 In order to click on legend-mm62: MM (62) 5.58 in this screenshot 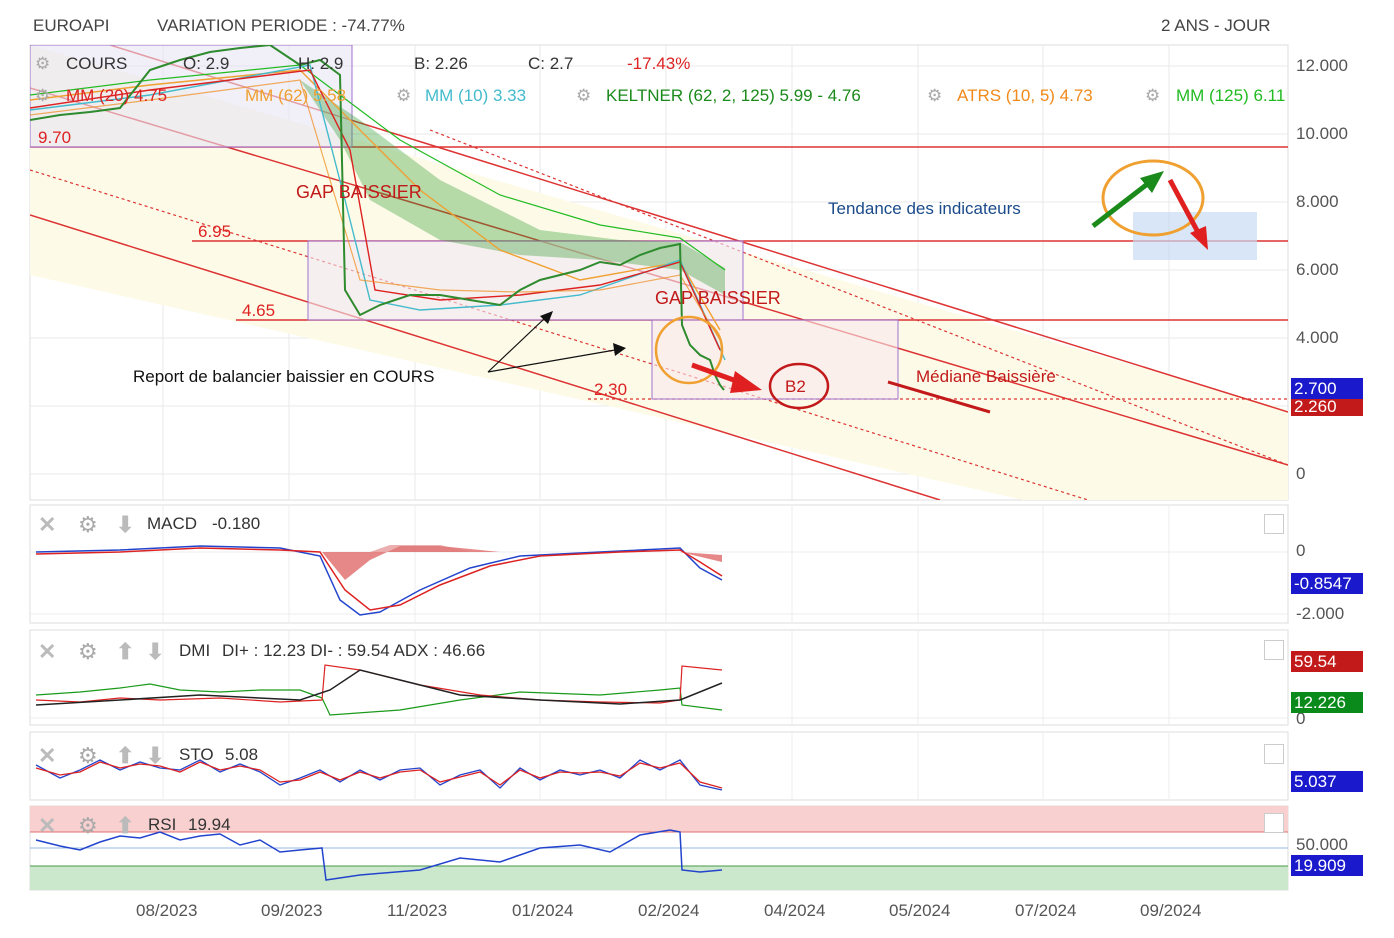, I will do `click(296, 95)`.